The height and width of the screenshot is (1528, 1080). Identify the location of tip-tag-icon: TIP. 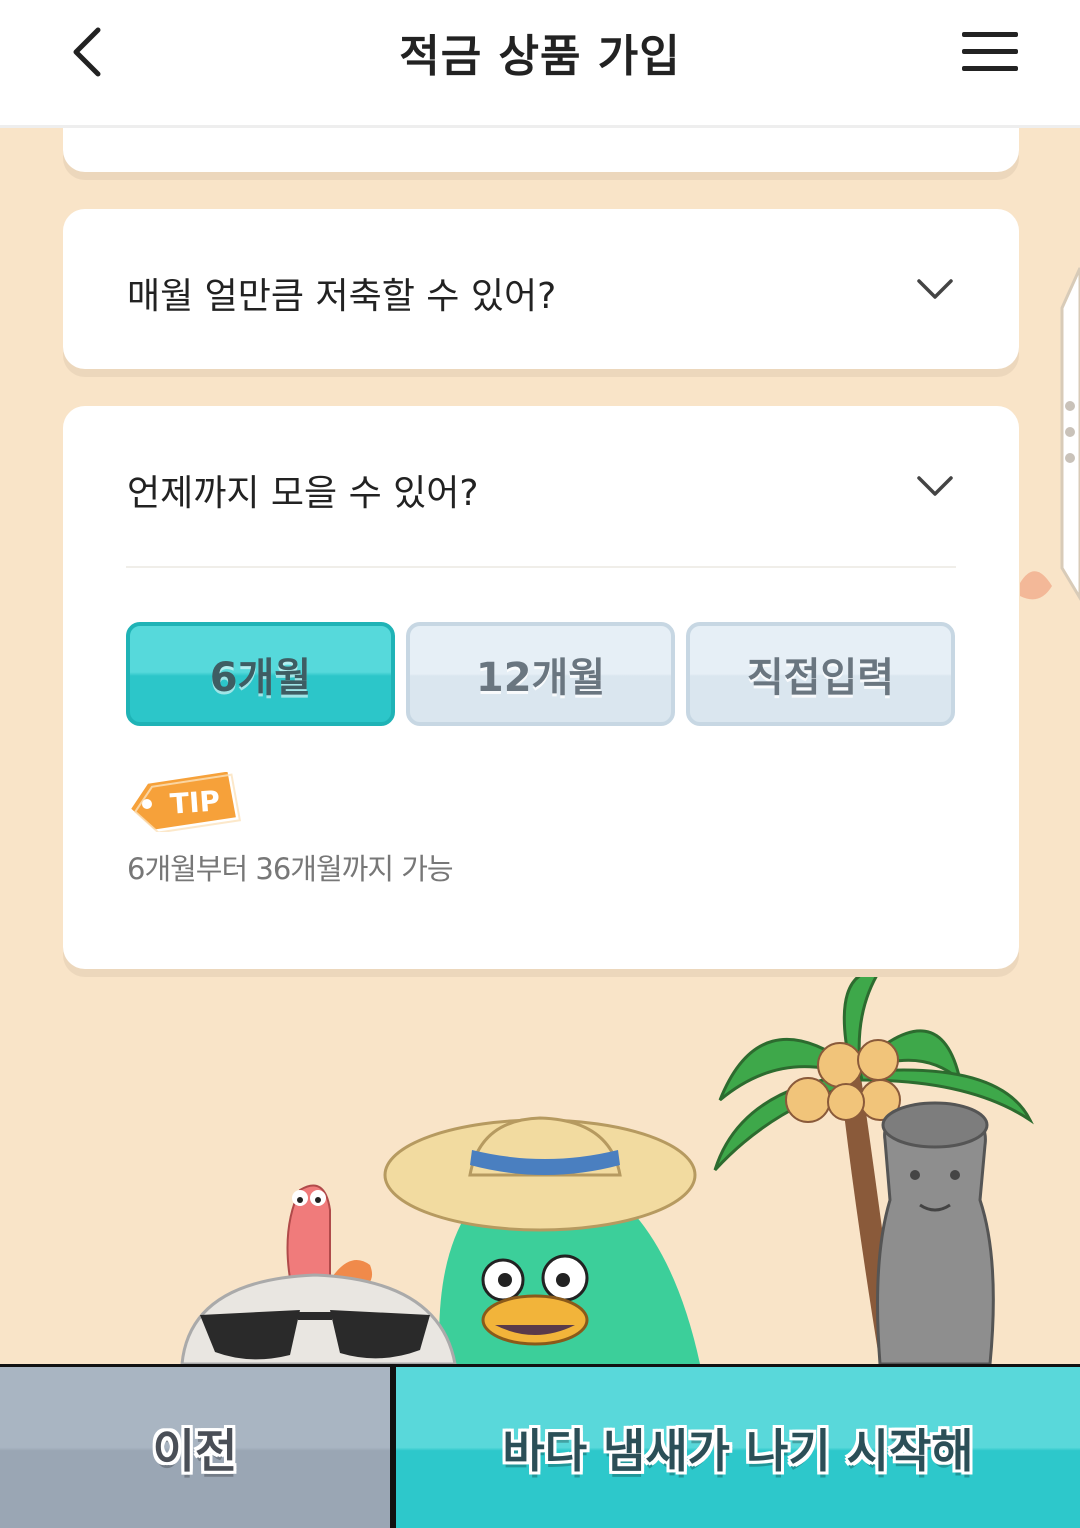
(186, 802).